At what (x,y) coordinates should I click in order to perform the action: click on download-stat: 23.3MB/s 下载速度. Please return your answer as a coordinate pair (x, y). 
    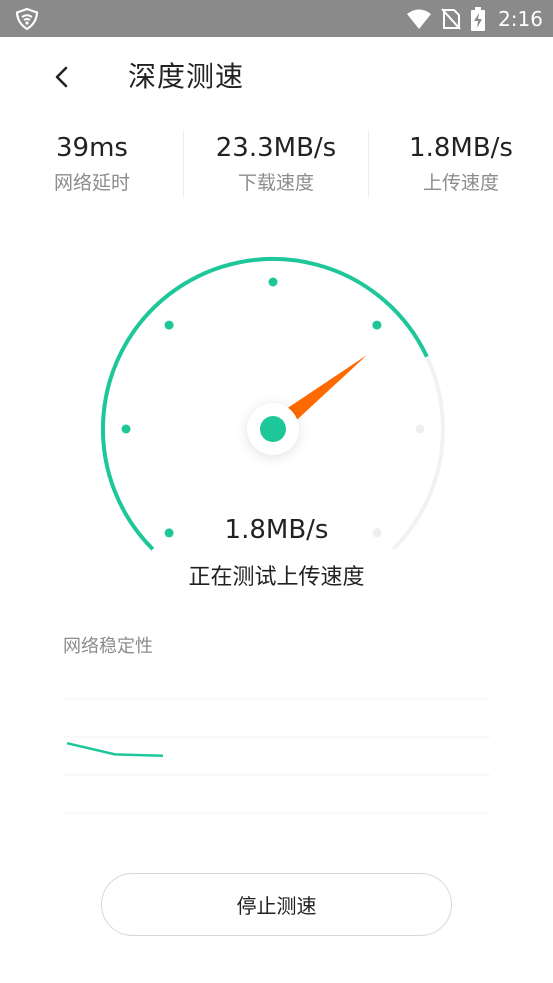
    Looking at the image, I should click on (276, 163).